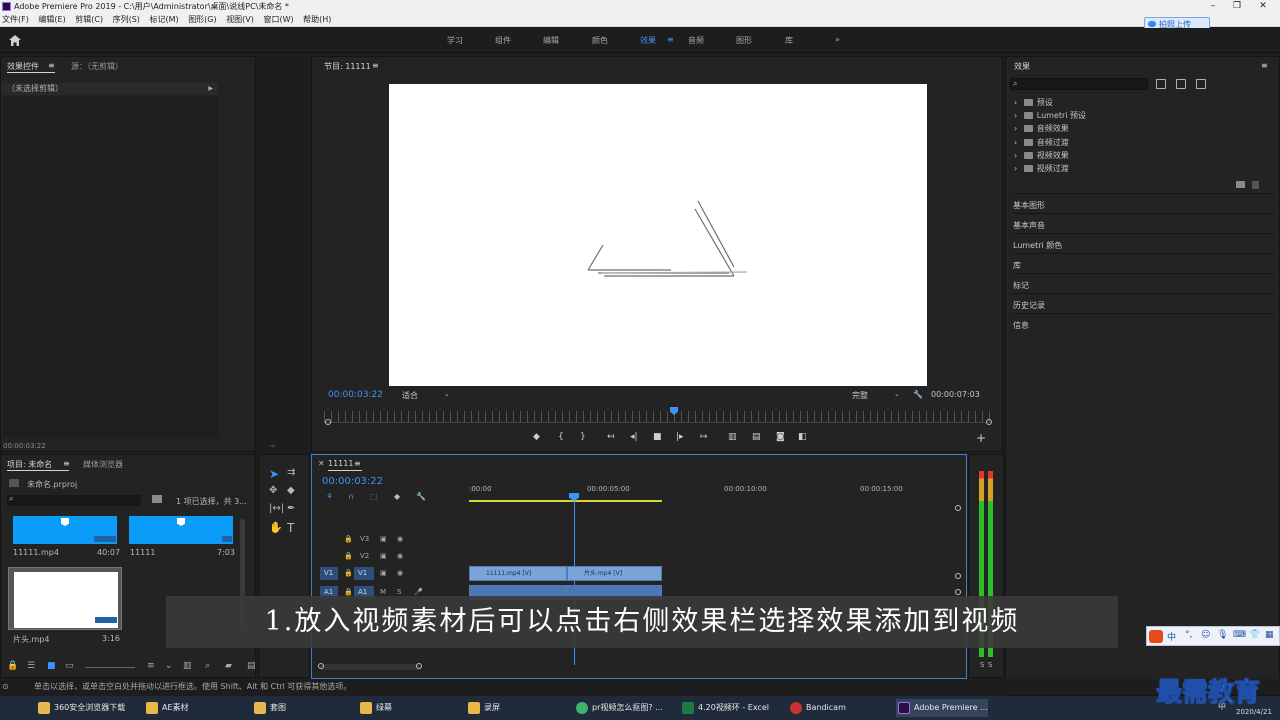  Describe the element at coordinates (187, 666) in the screenshot. I see `automate-to-sequence-icon: ▥` at that location.